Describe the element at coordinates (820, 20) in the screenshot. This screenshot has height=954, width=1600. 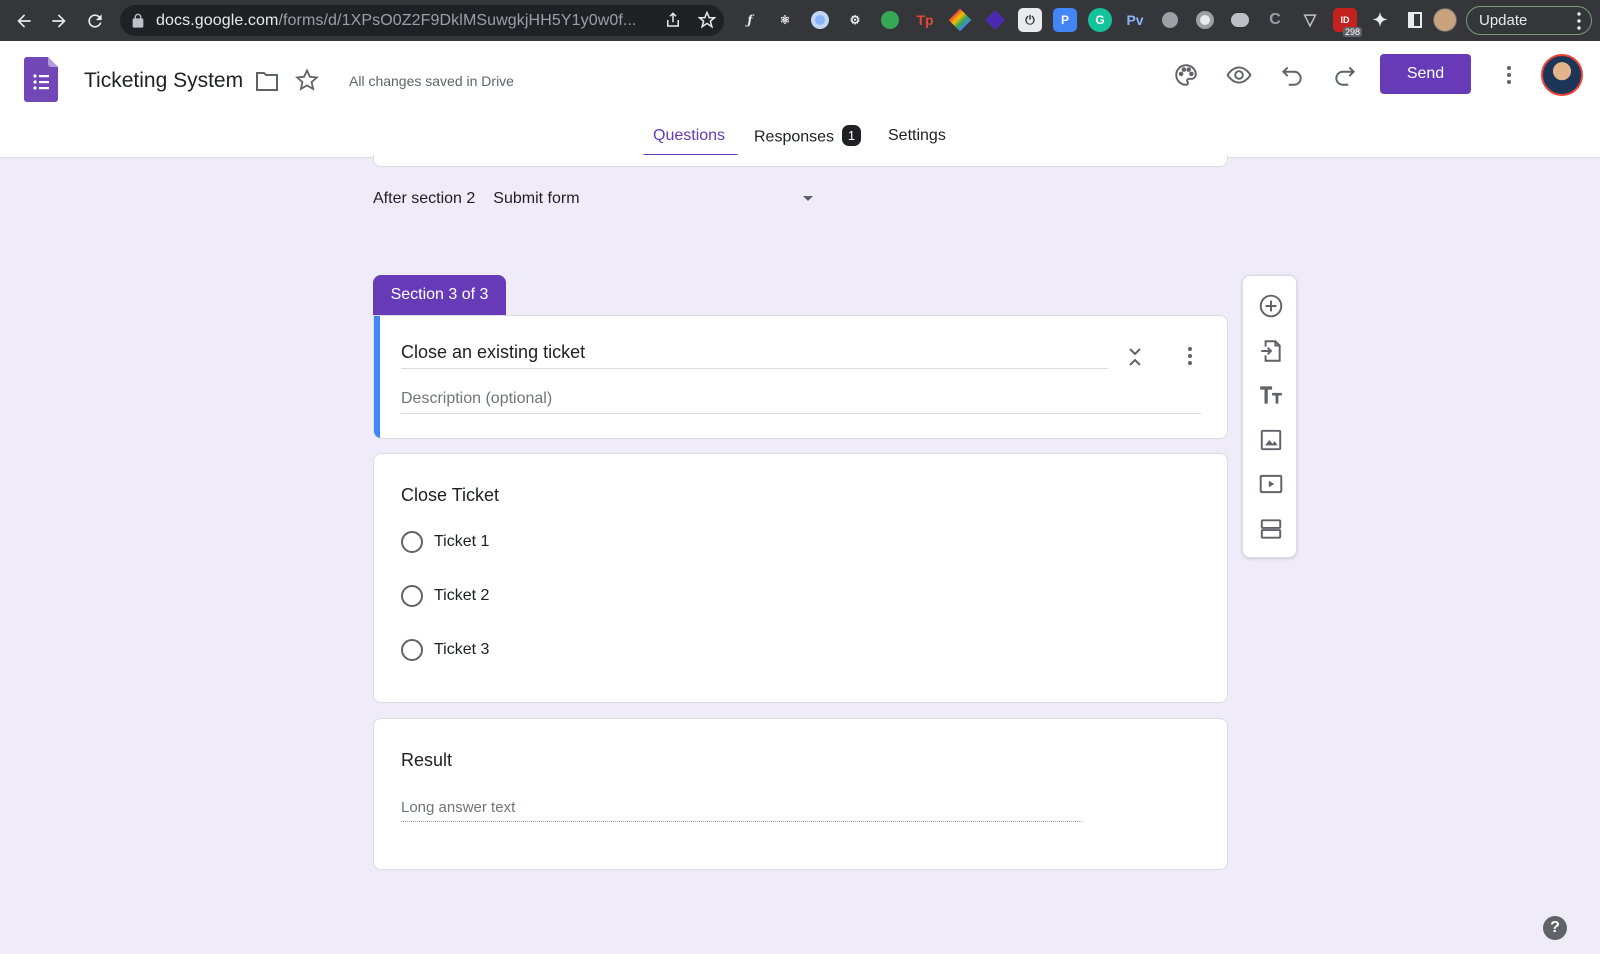
I see `blue-circle-extension-icon` at that location.